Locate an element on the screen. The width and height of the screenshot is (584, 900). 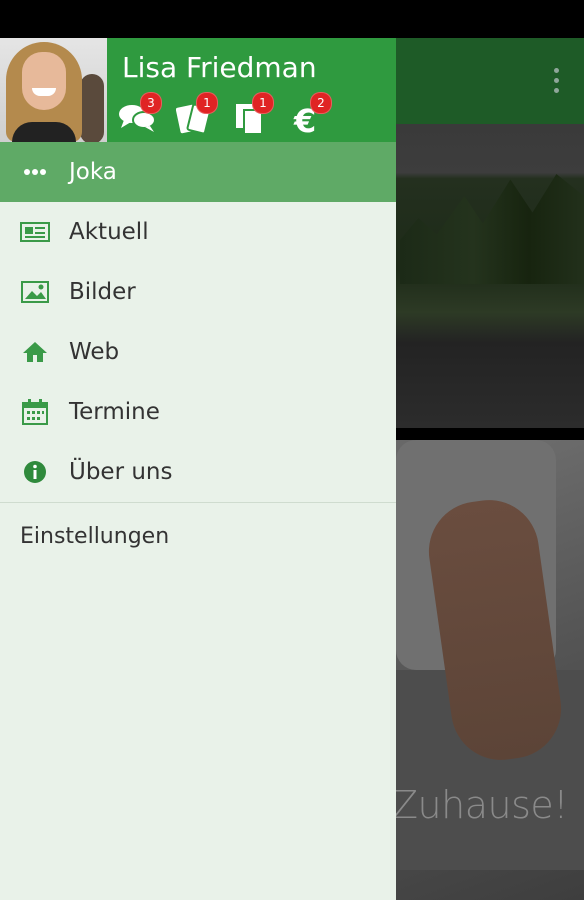
photo-tagline: Zuhause! is located at coordinates (480, 805).